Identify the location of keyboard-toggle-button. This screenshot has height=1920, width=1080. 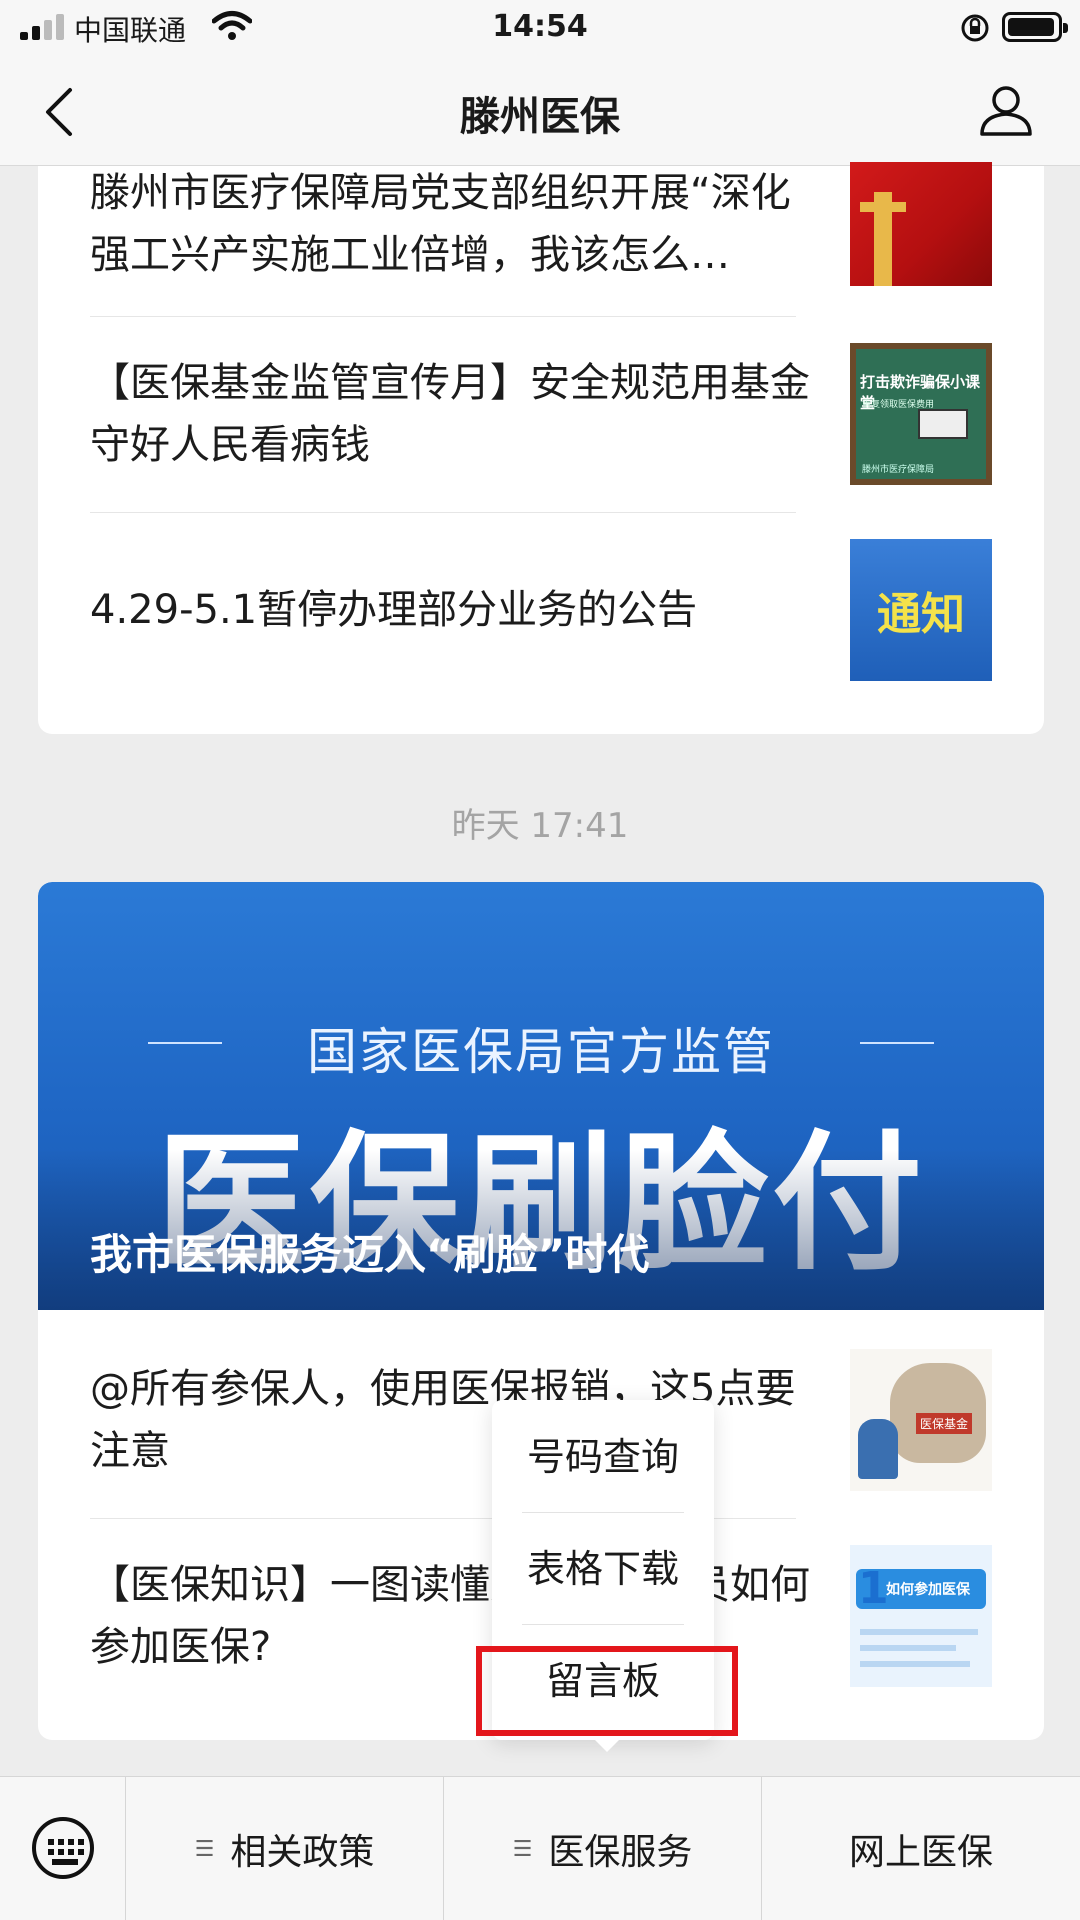
(63, 1848).